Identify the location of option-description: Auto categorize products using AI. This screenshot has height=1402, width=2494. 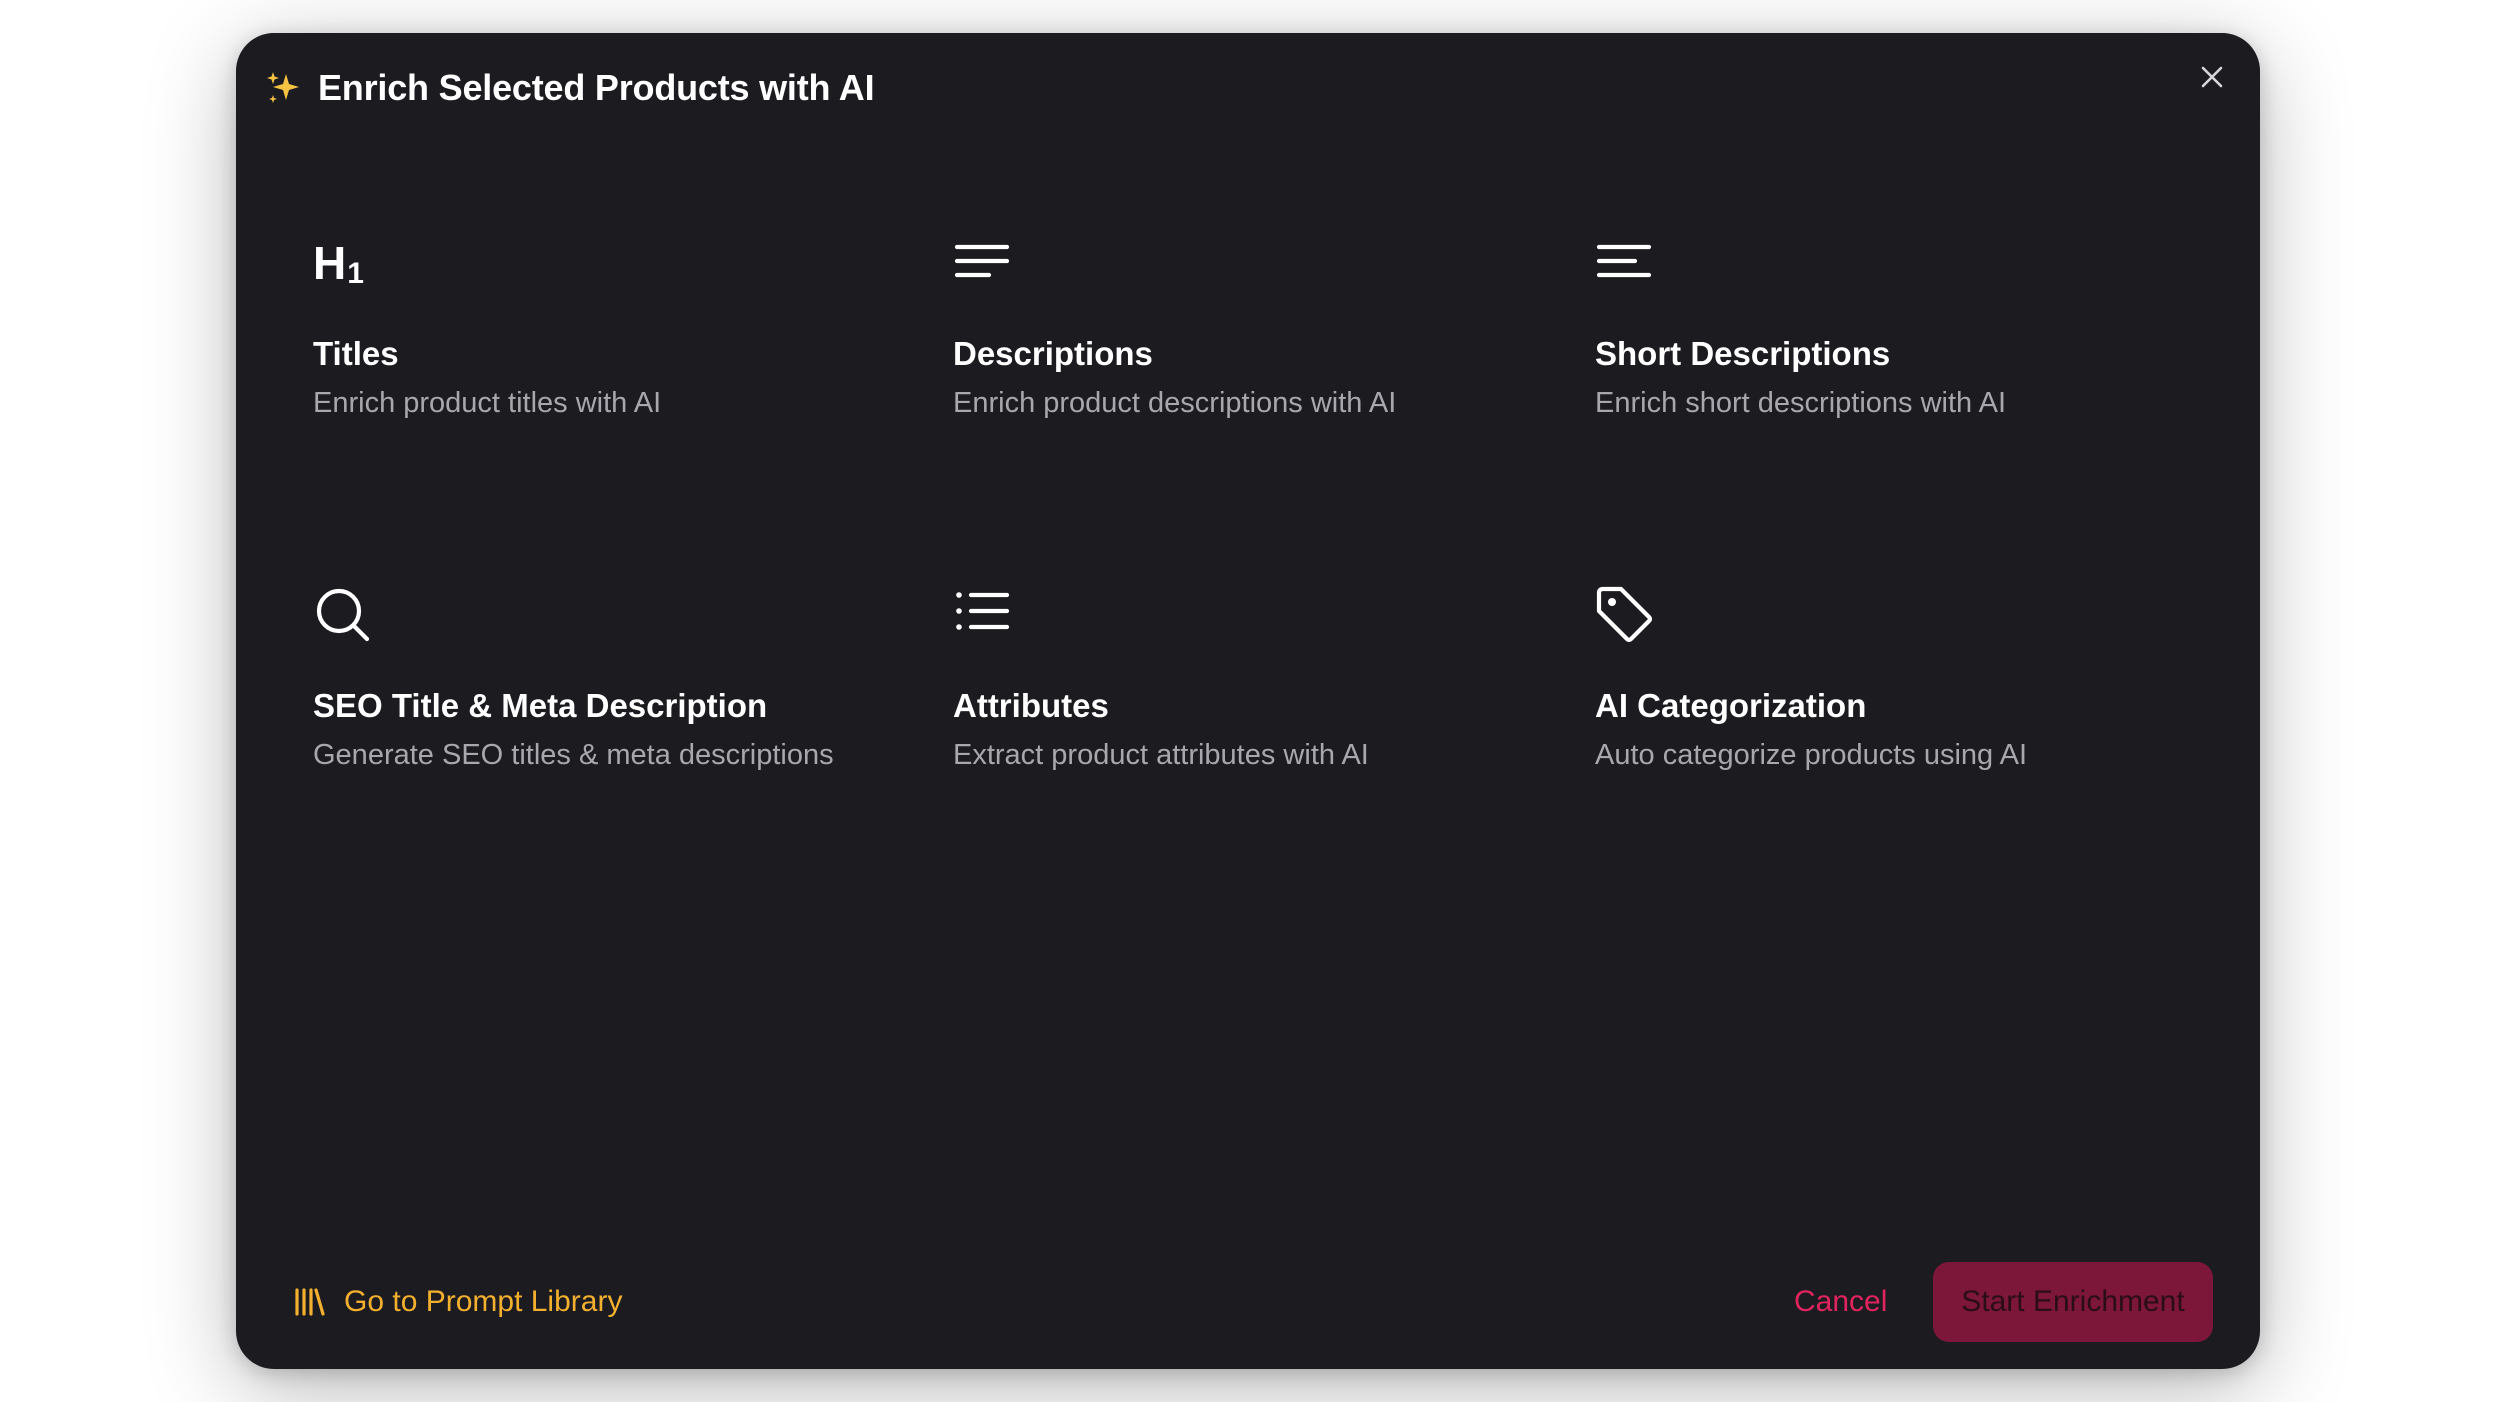
(1811, 755).